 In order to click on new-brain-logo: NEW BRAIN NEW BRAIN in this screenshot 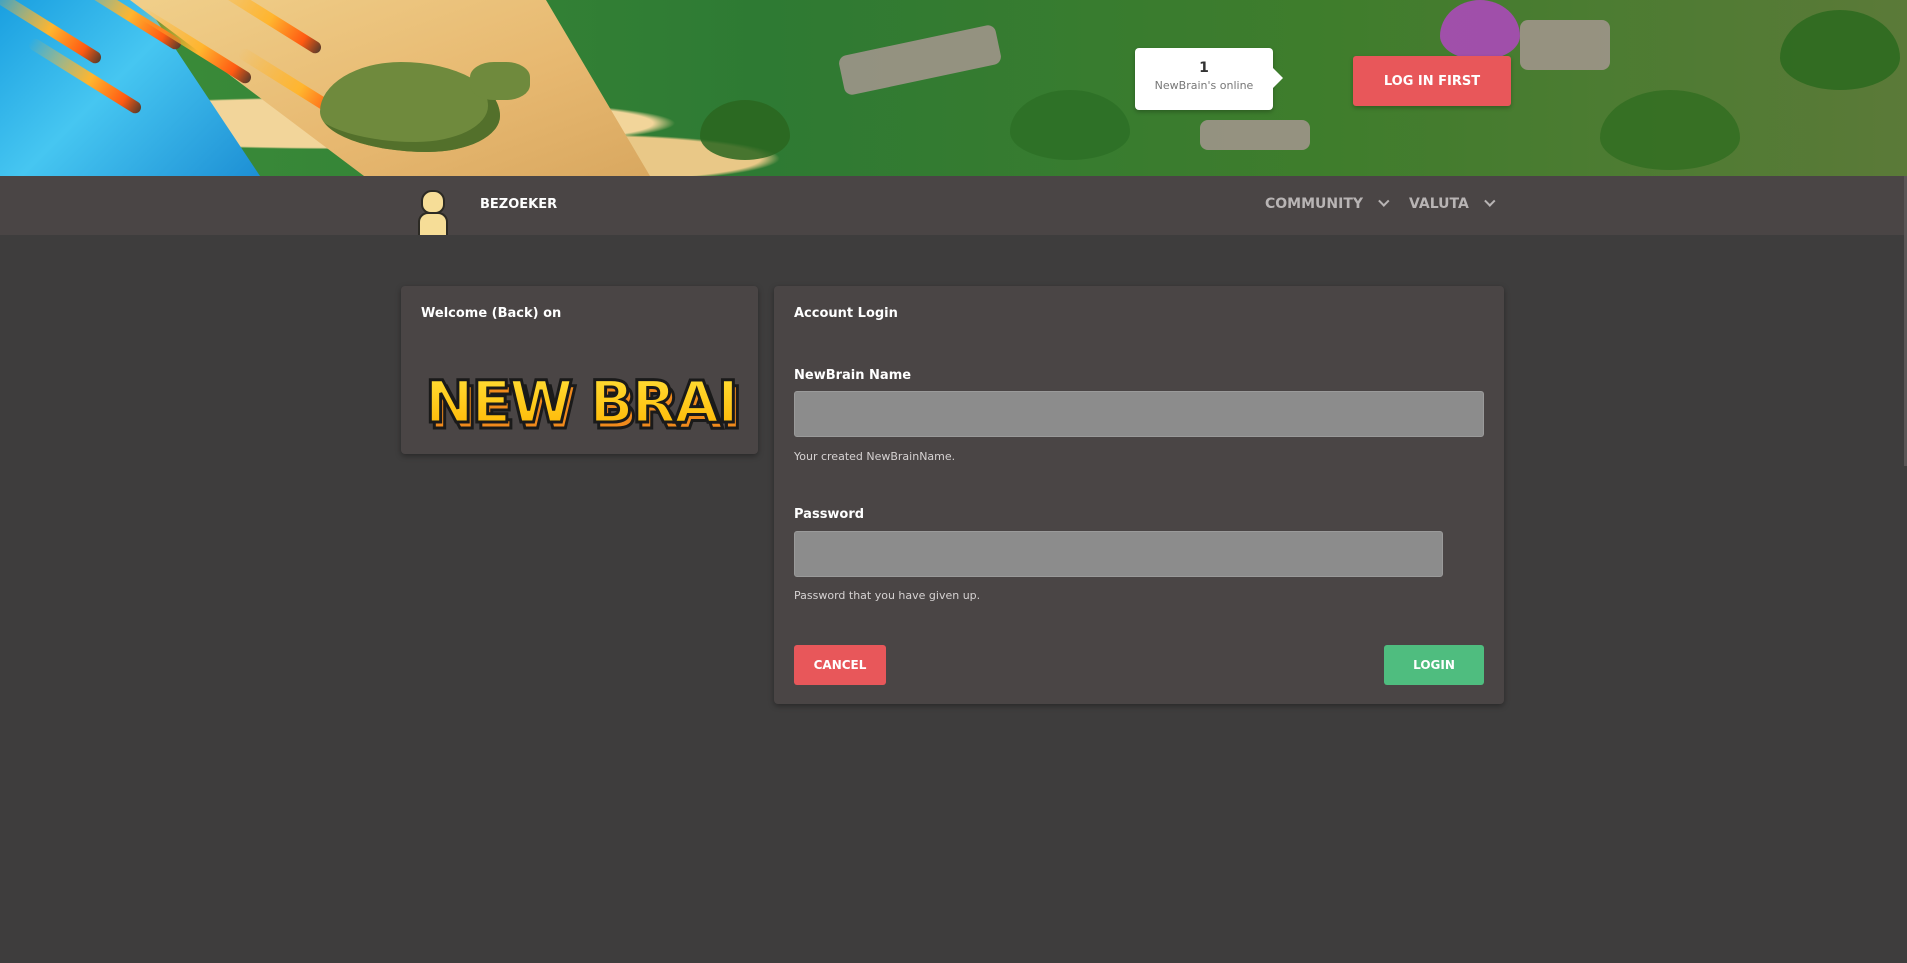, I will do `click(582, 402)`.